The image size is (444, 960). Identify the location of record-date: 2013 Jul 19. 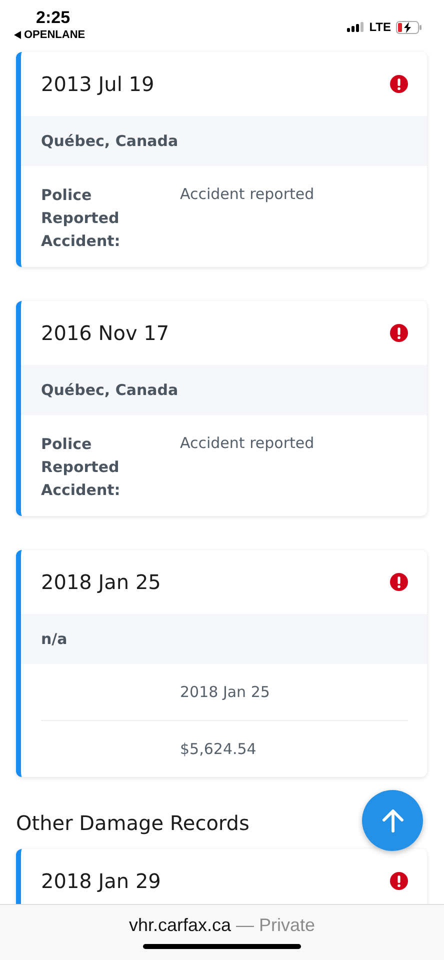
(97, 84).